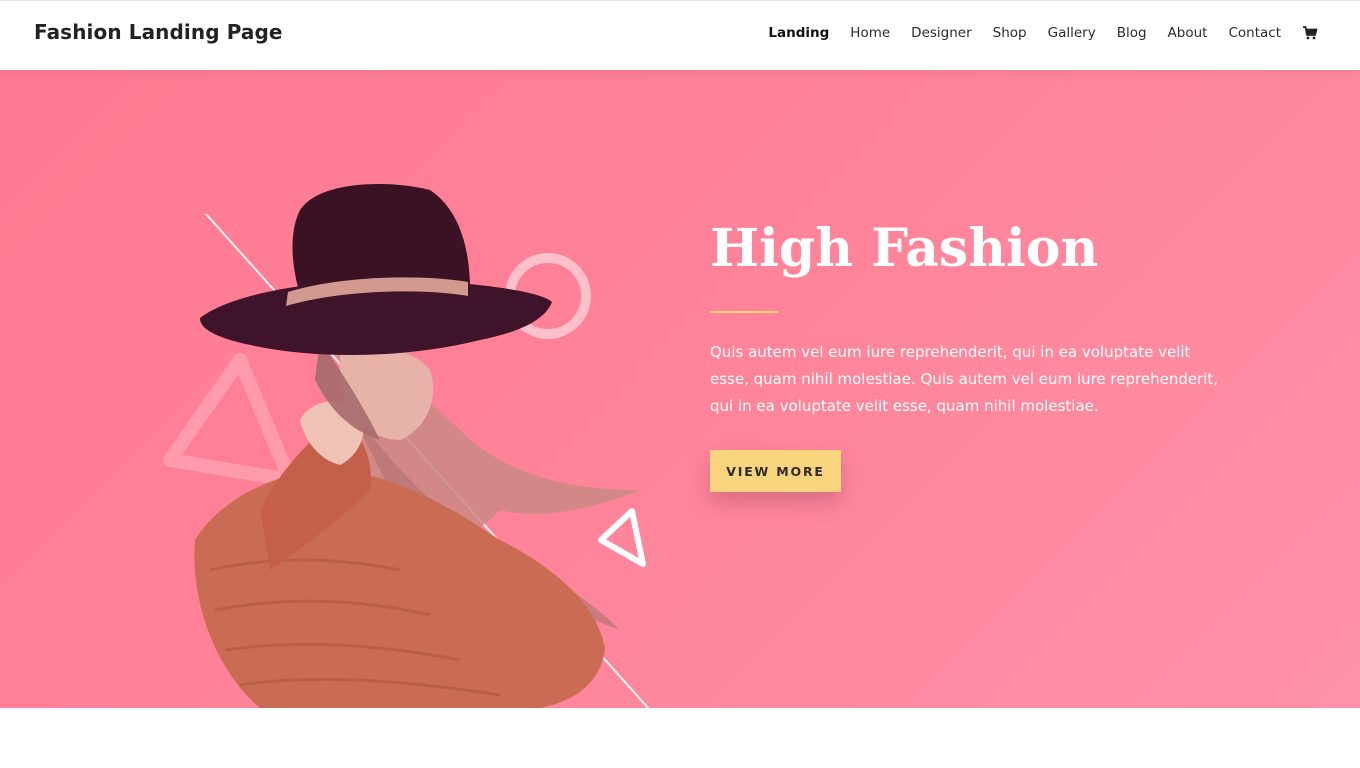  Describe the element at coordinates (904, 248) in the screenshot. I see `hero-title: High Fashion` at that location.